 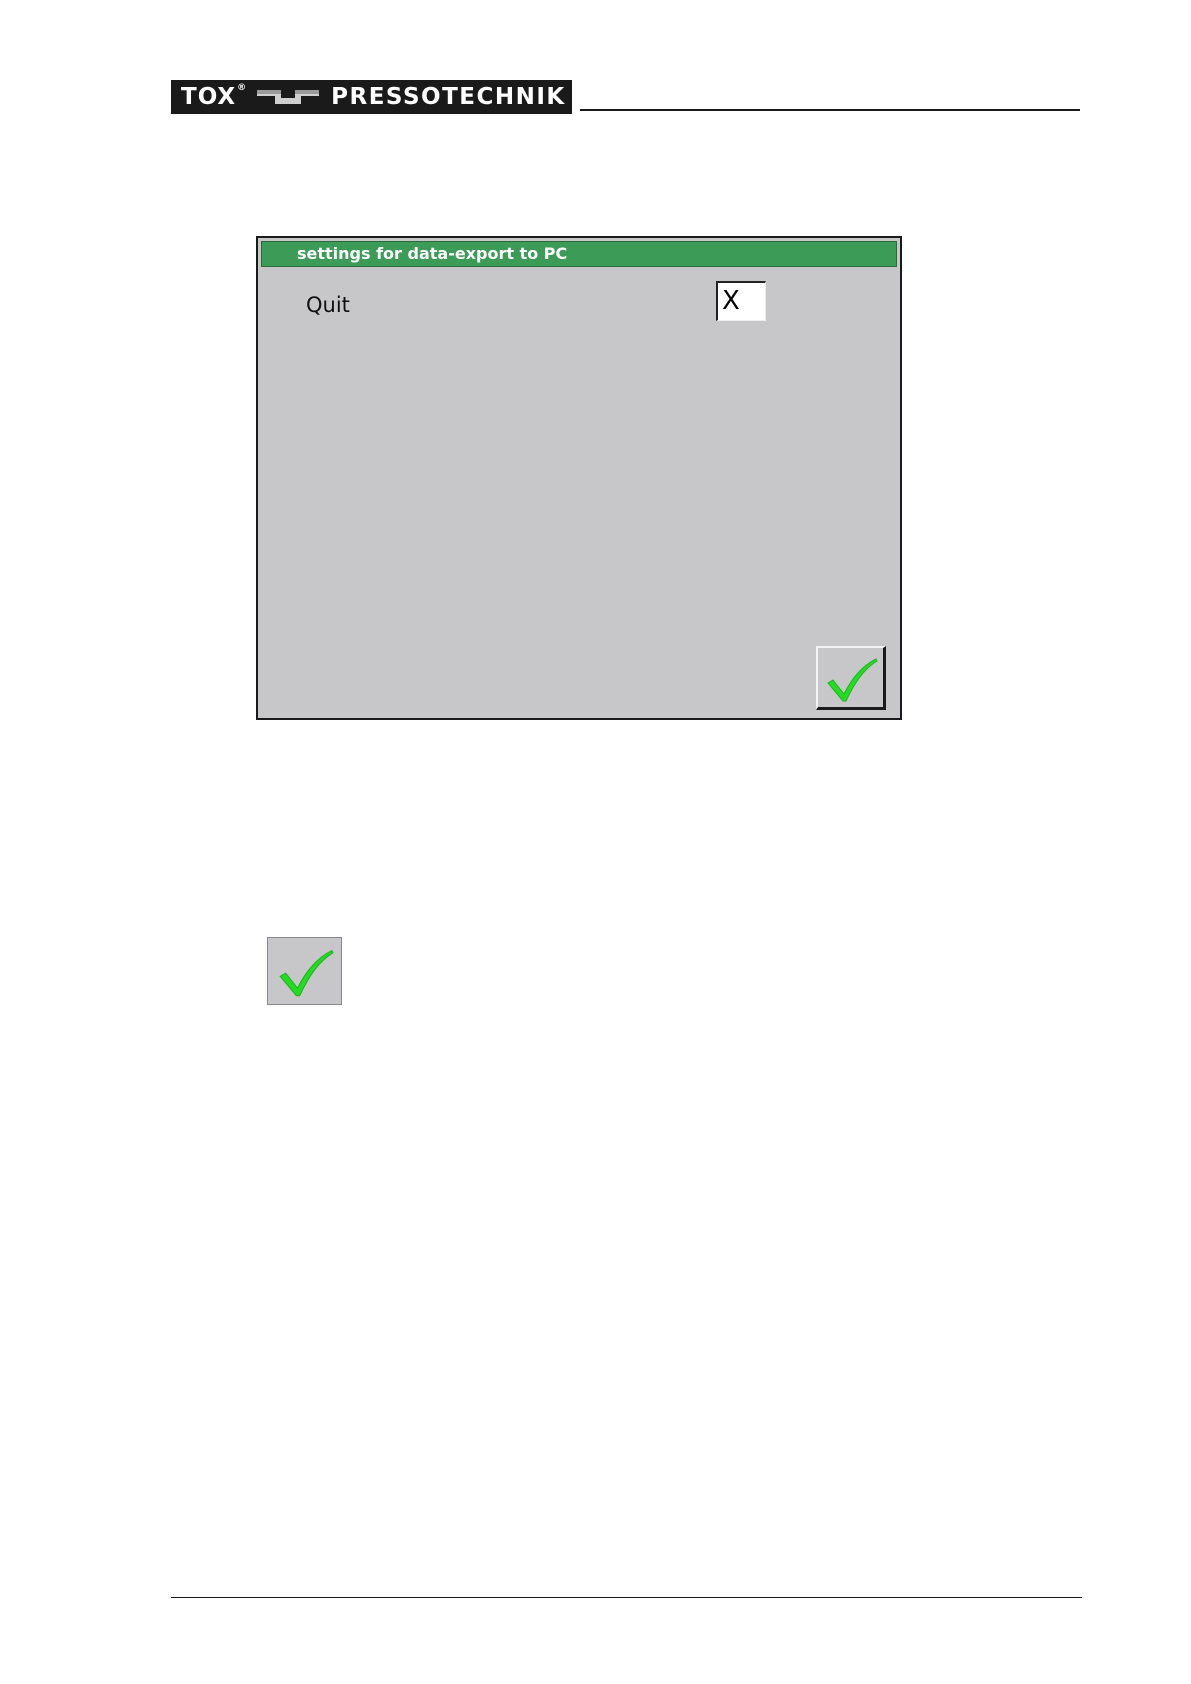 What do you see at coordinates (448, 97) in the screenshot?
I see `logo-company-name: PRESSOTECHNIK` at bounding box center [448, 97].